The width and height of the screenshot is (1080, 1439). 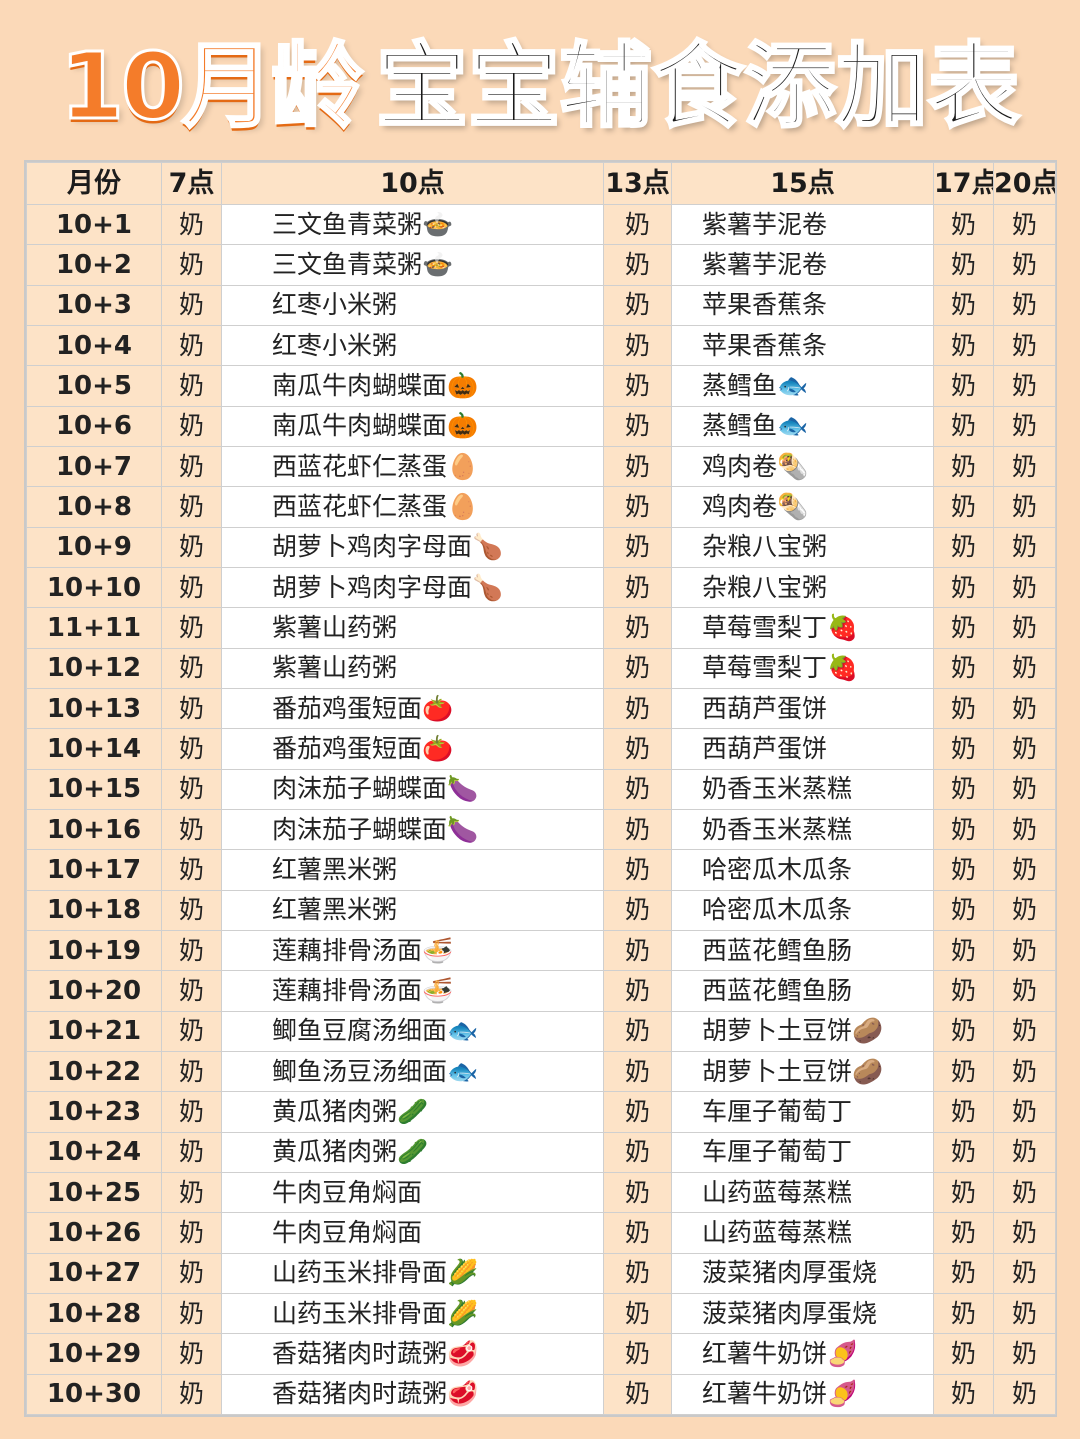 I want to click on meal-10-cell: 黄瓜猪肉粥🥒, so click(x=412, y=1112).